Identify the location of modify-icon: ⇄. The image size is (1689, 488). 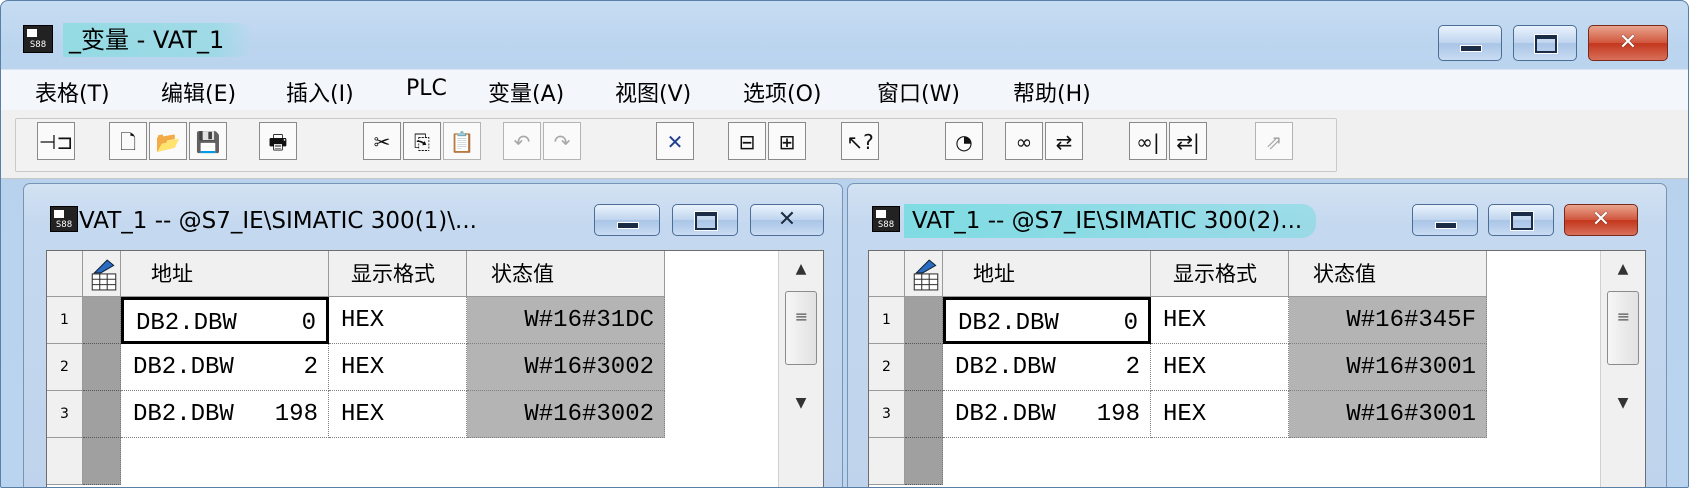
(1064, 141).